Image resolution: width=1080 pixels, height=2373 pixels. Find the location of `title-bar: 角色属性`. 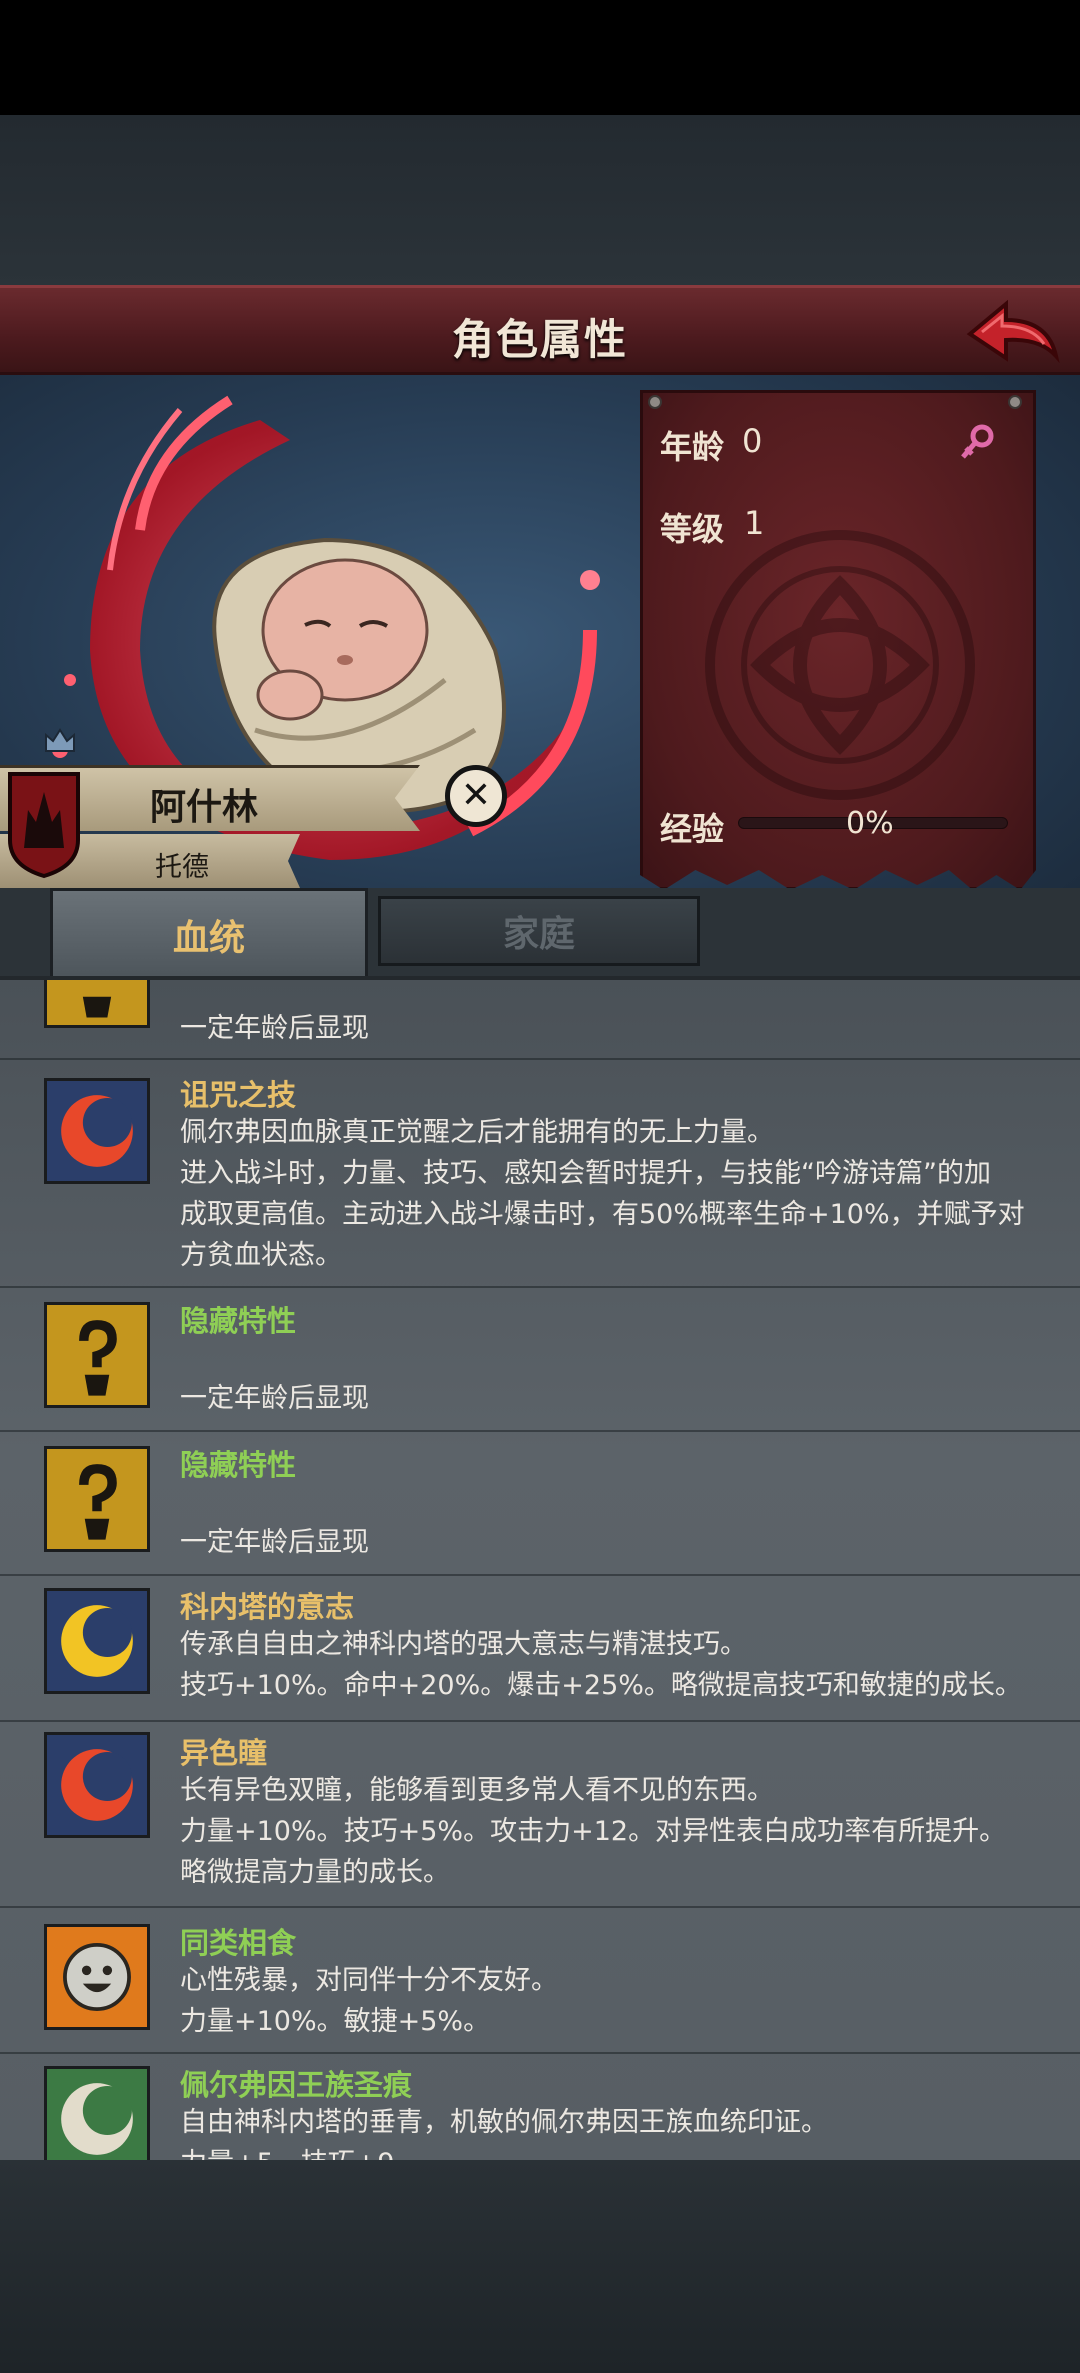

title-bar: 角色属性 is located at coordinates (540, 330).